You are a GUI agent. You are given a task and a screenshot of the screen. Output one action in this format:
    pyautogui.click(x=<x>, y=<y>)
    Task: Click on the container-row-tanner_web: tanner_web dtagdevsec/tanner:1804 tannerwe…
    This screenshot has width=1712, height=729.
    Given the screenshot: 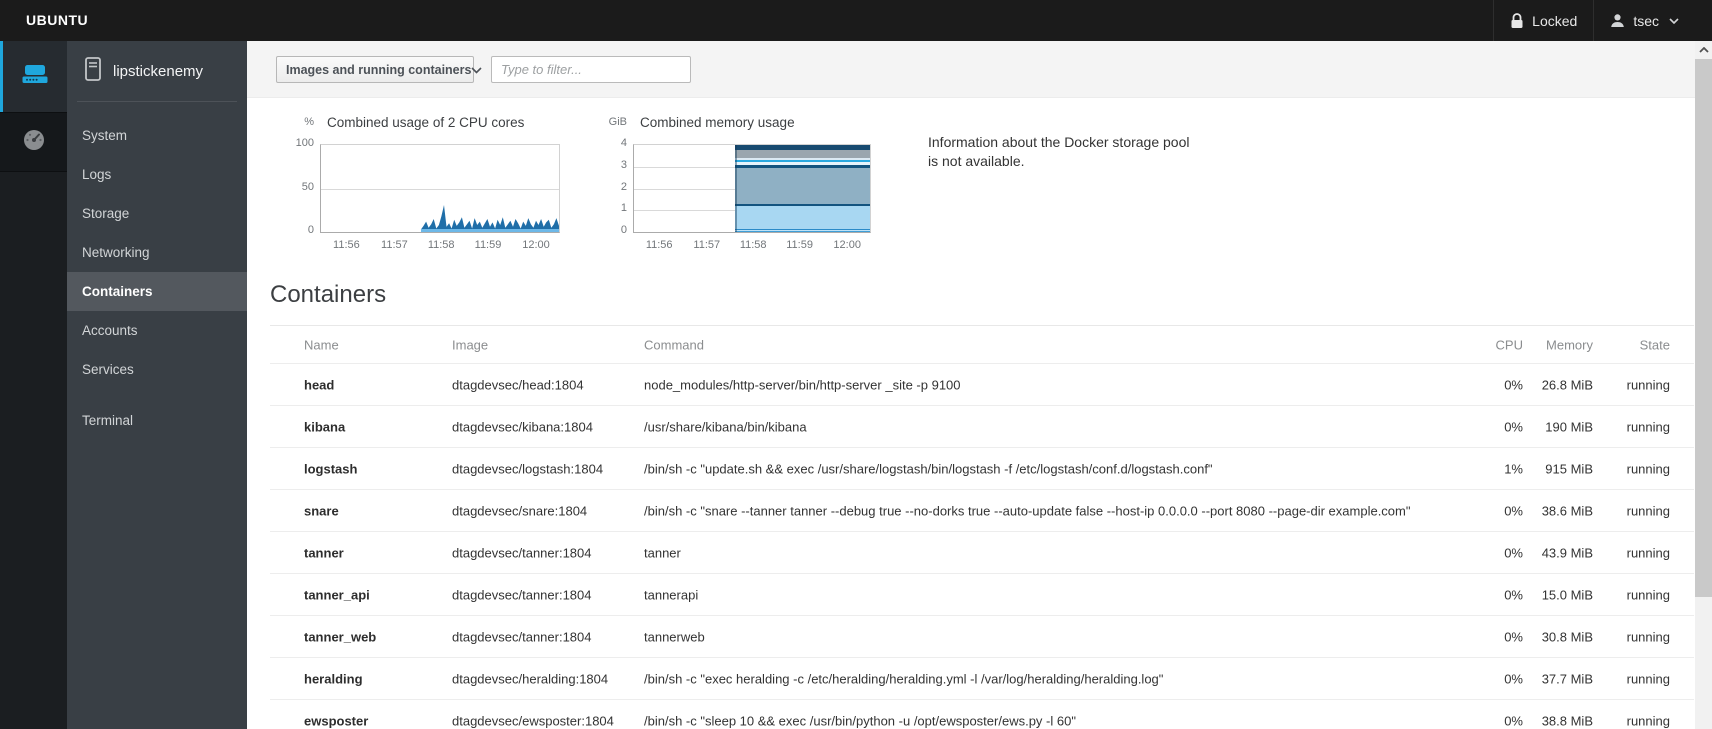 What is the action you would take?
    pyautogui.click(x=982, y=637)
    